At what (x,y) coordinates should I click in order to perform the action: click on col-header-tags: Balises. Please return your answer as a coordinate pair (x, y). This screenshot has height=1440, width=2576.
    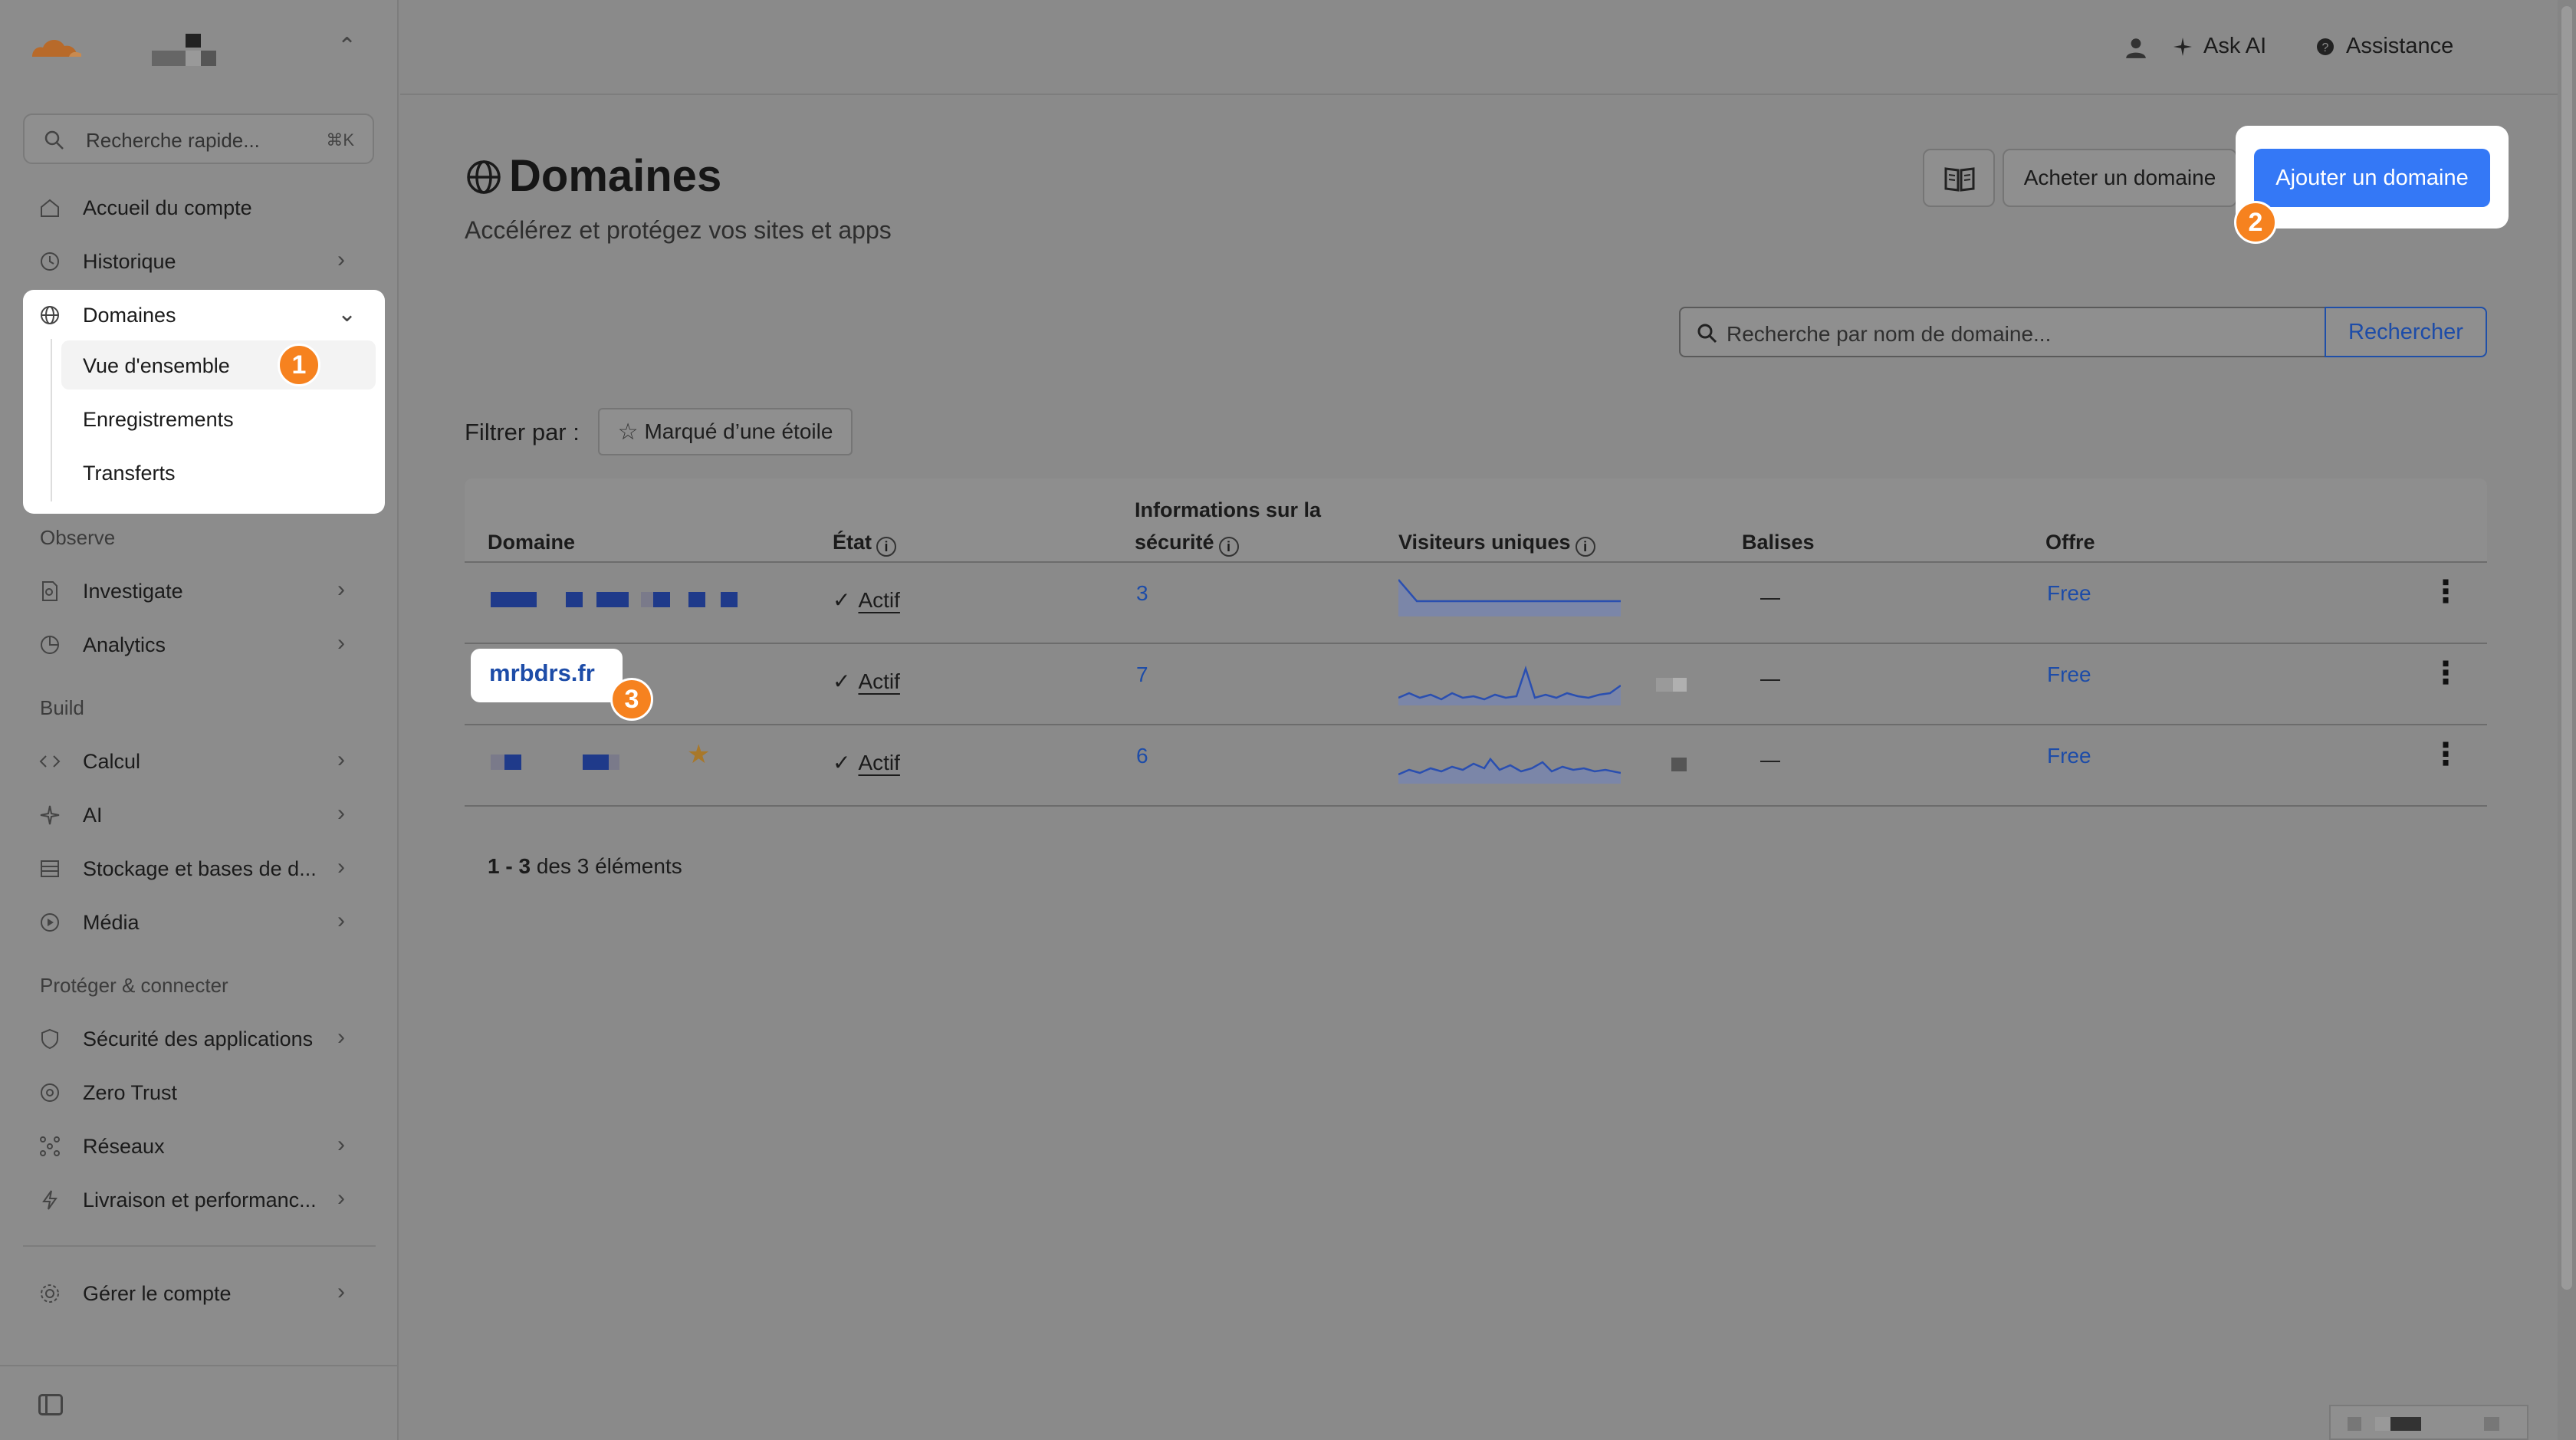
    Looking at the image, I should click on (1778, 542).